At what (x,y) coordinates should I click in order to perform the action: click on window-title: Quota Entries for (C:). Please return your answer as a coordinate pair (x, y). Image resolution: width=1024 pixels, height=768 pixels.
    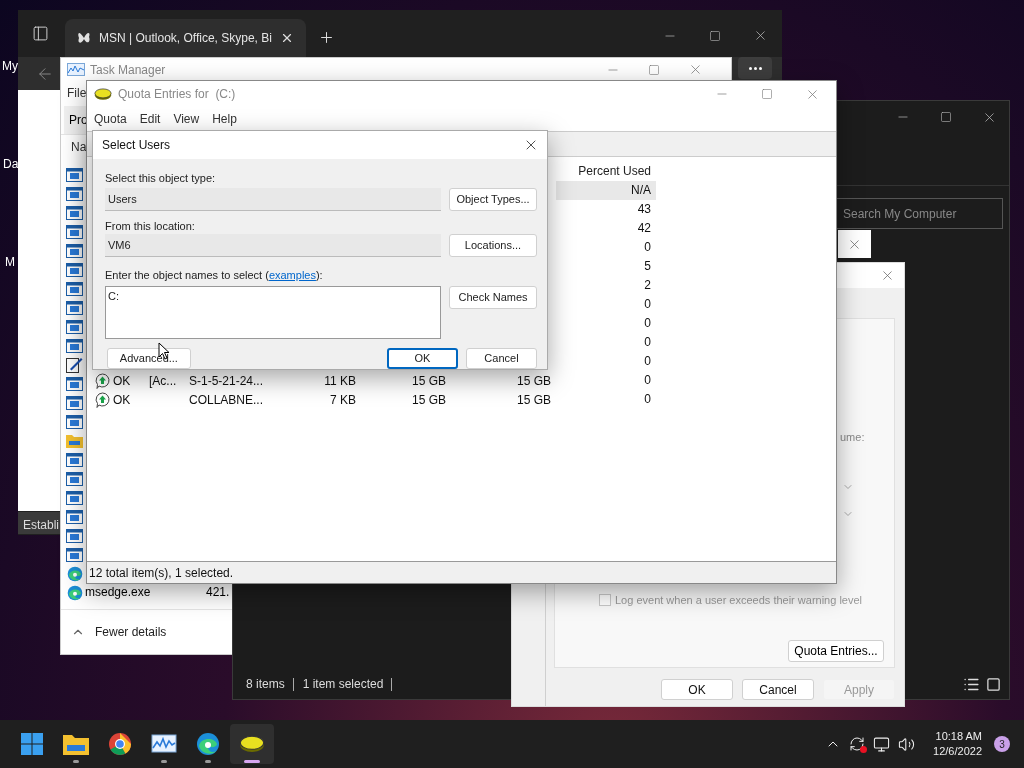
    Looking at the image, I should click on (177, 94).